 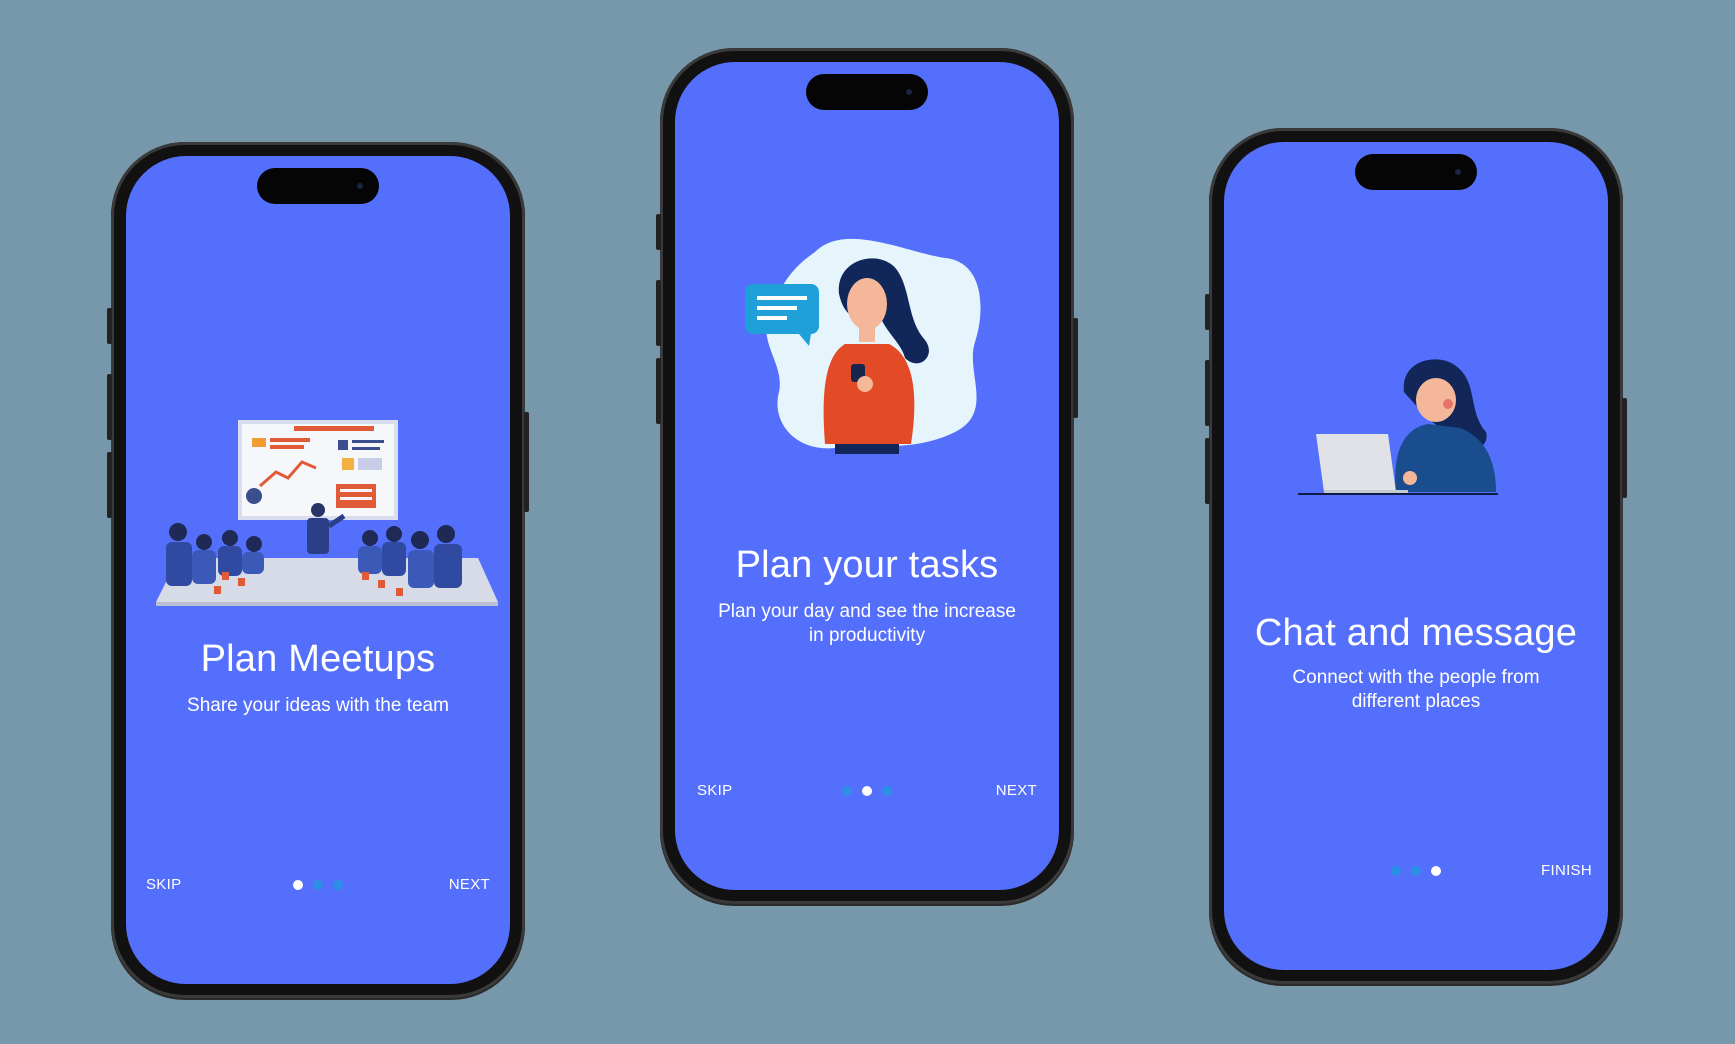 I want to click on finish-button: FINISH, so click(x=1566, y=870).